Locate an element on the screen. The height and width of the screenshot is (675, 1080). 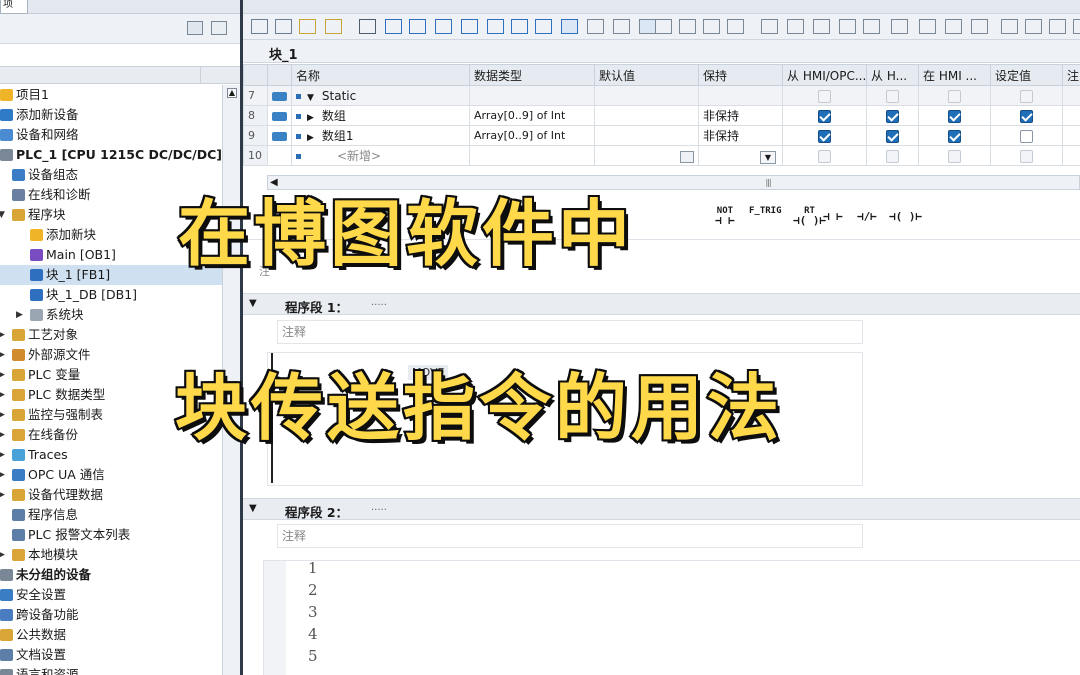
col-header-default: 默认值 is located at coordinates (646, 75).